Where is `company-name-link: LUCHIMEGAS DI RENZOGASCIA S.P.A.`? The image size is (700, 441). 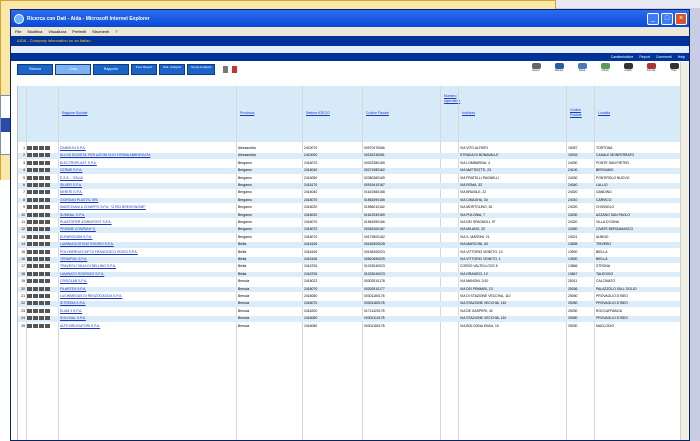 company-name-link: LUCHIMEGAS DI RENZOGASCIA S.P.A. is located at coordinates (146, 297).